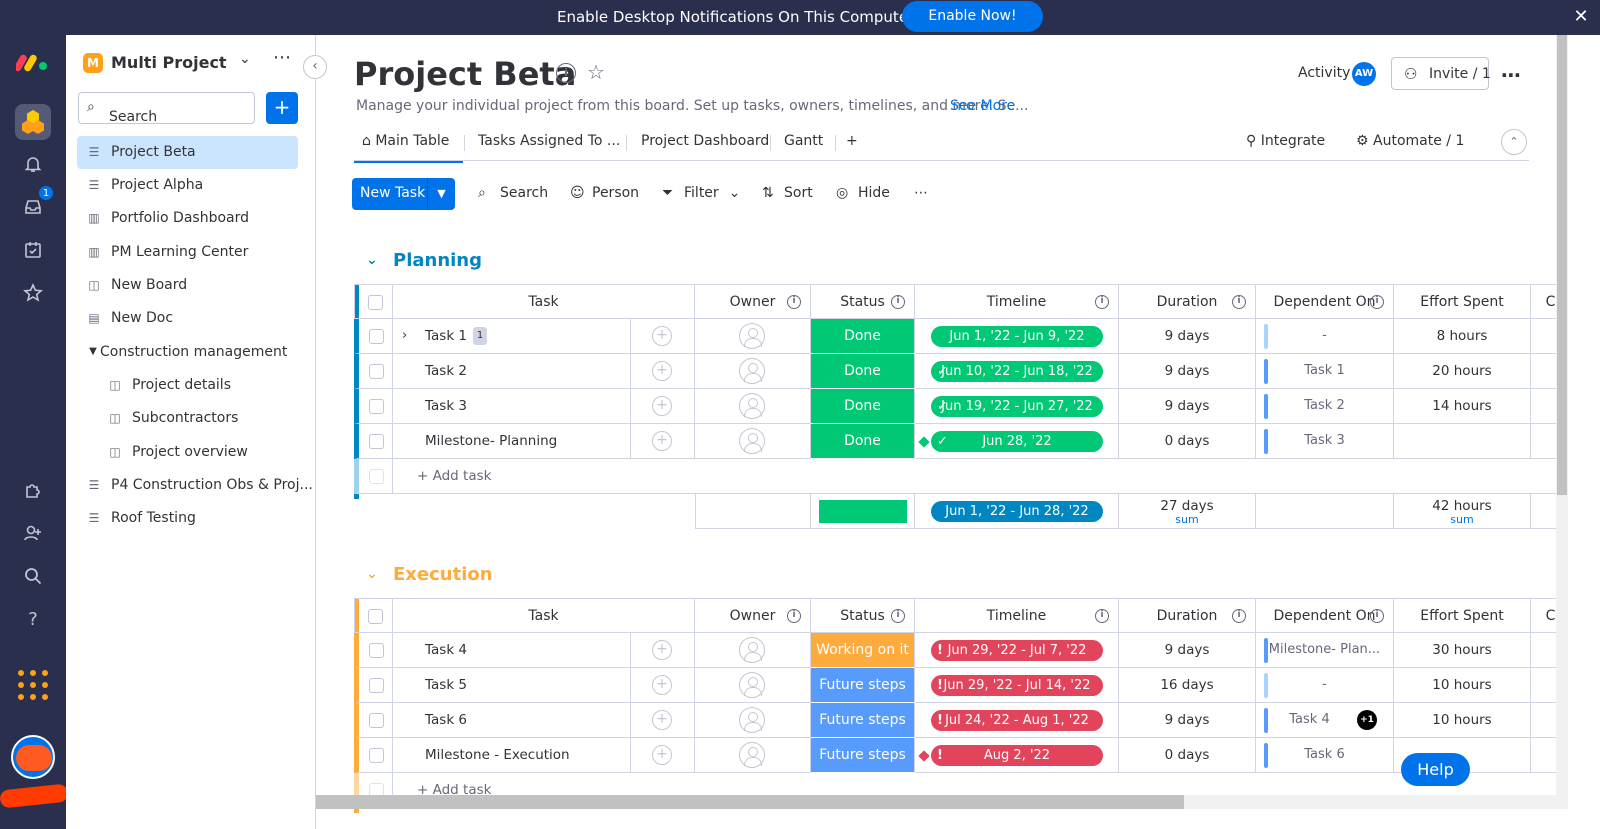 This screenshot has width=1600, height=829. What do you see at coordinates (1462, 441) in the screenshot?
I see `effort-cell` at bounding box center [1462, 441].